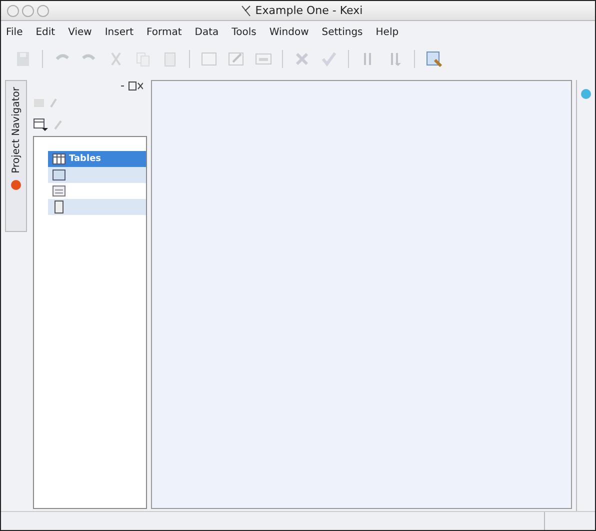 The image size is (596, 531). I want to click on open-icon, so click(39, 103).